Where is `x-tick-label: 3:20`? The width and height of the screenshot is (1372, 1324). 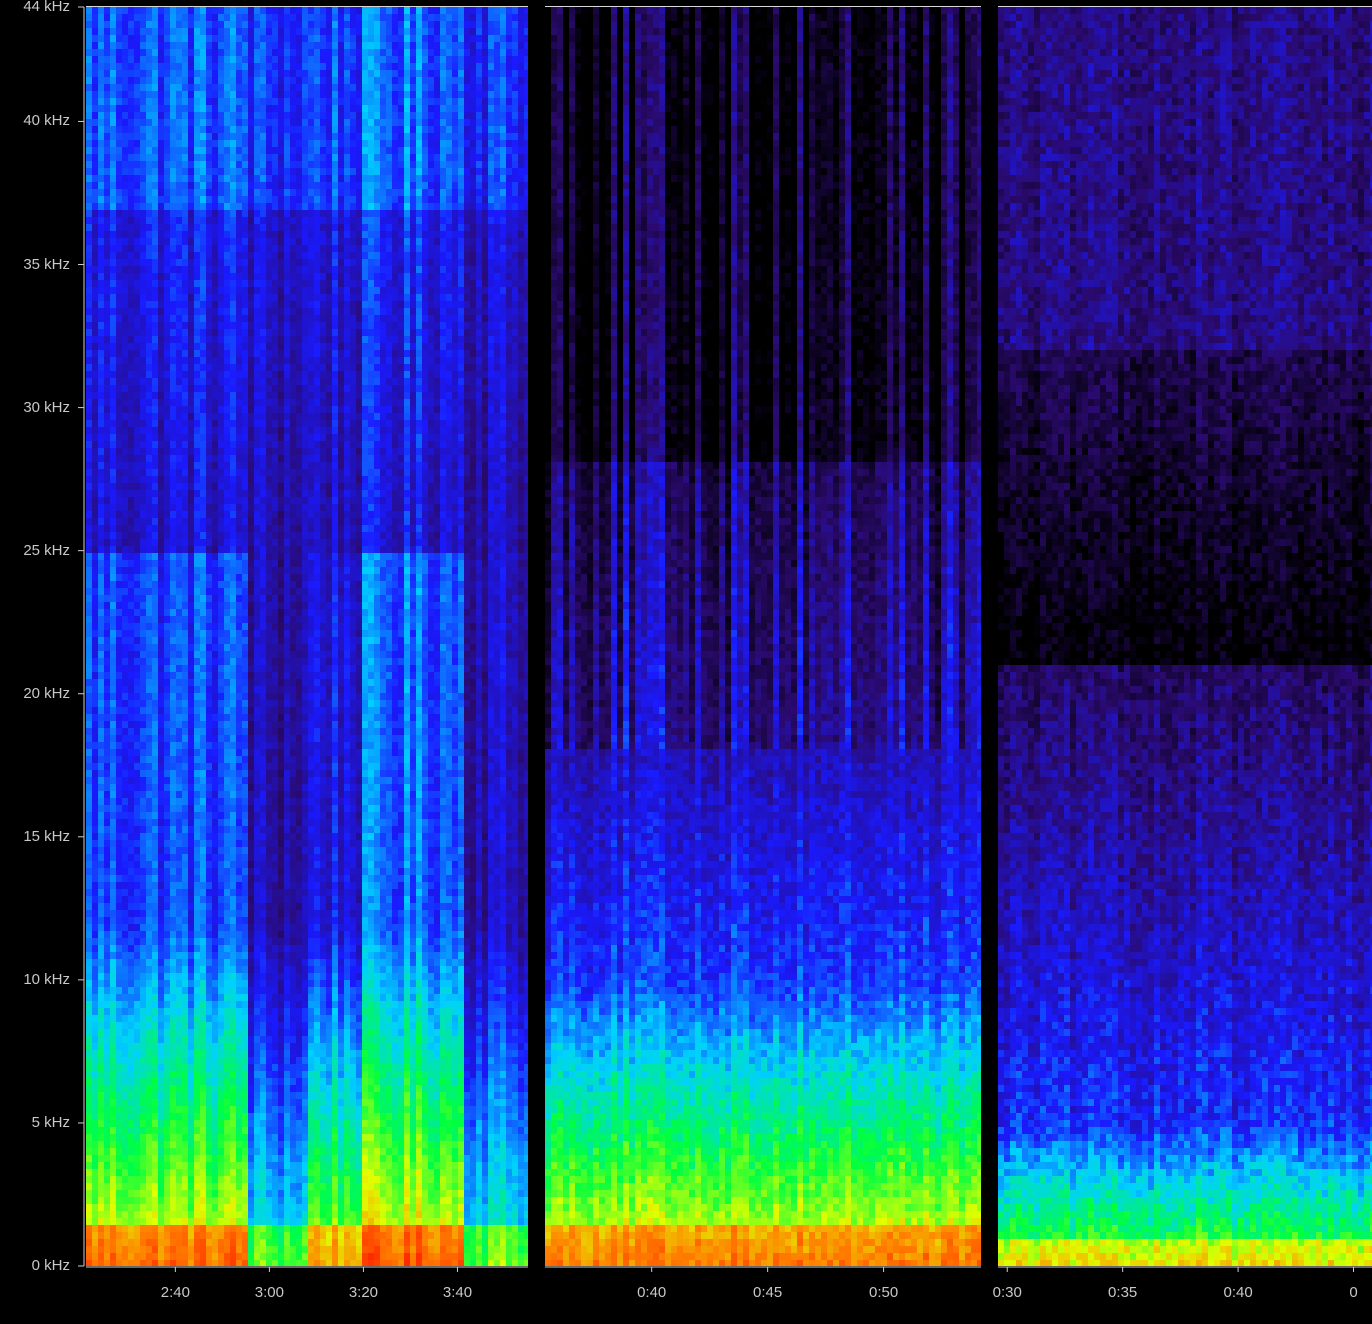
x-tick-label: 3:20 is located at coordinates (363, 1293).